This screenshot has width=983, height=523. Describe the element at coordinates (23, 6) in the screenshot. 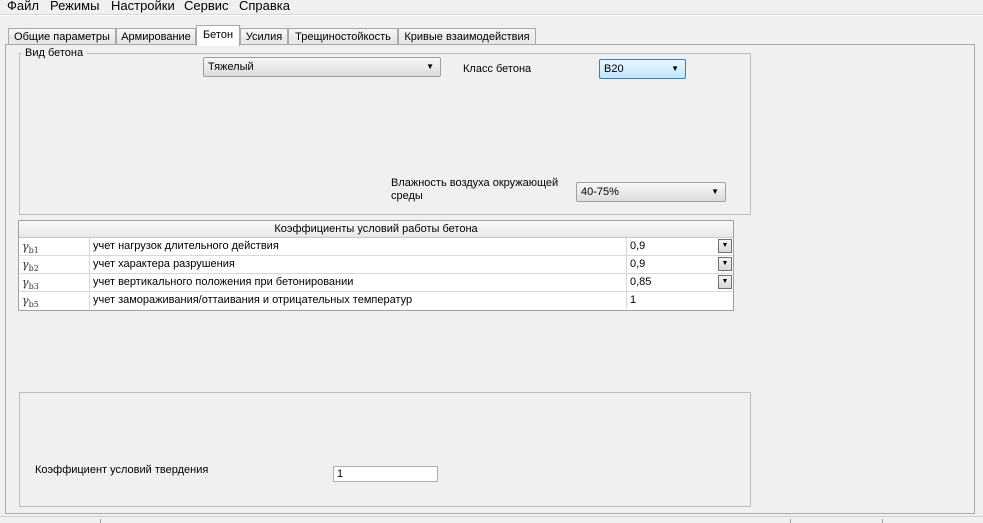

I see `menu-file: Файл` at that location.